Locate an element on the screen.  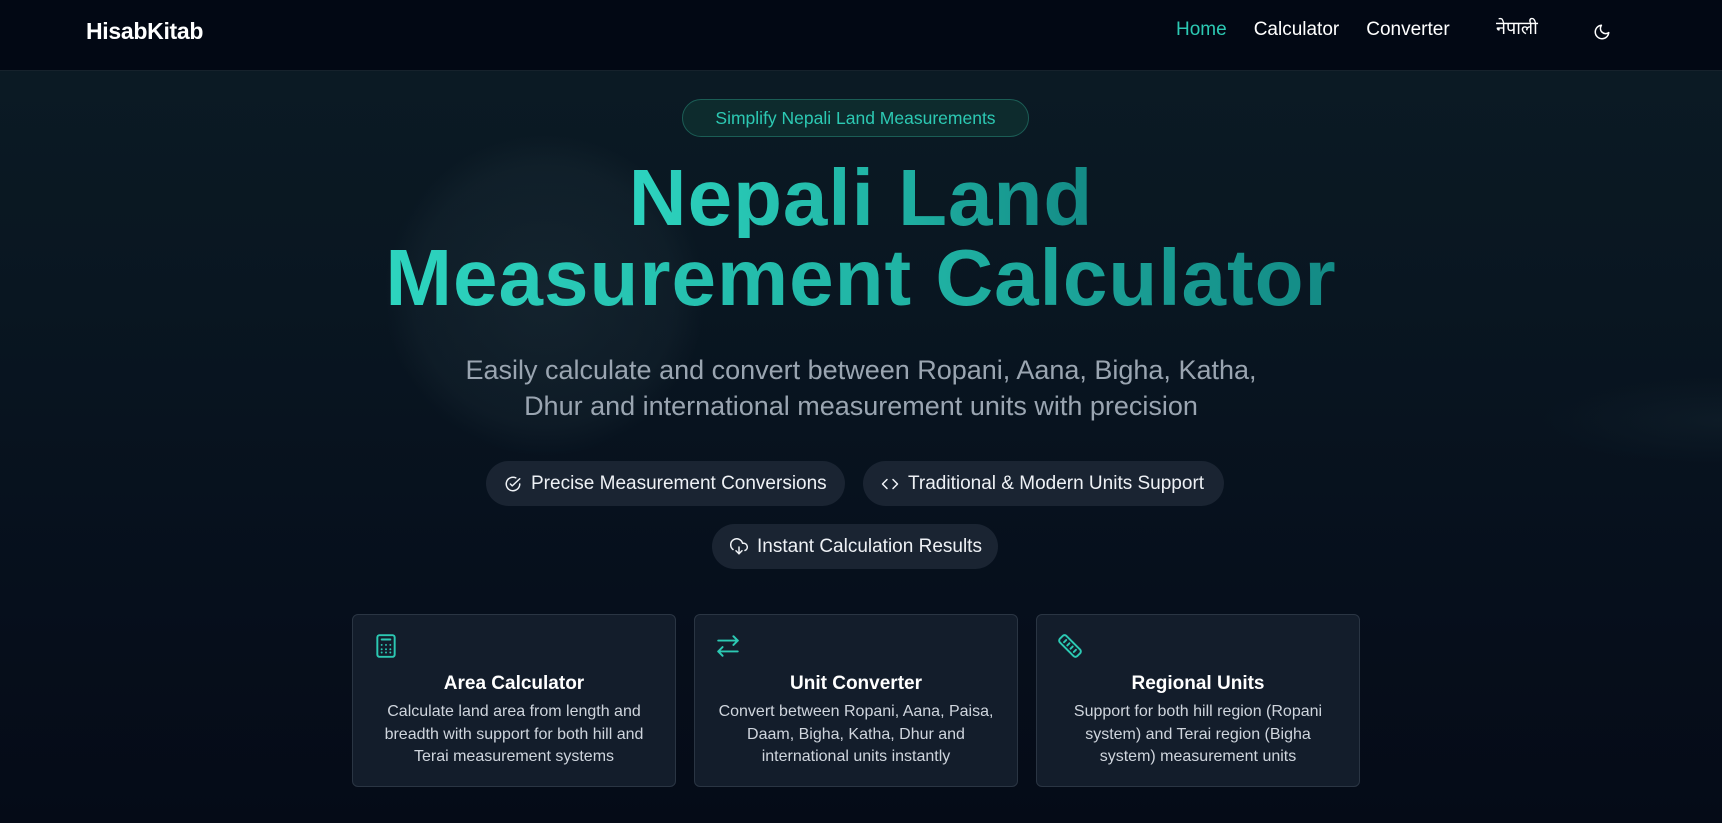
feature-label: Traditional & Modern Units Support is located at coordinates (1056, 483).